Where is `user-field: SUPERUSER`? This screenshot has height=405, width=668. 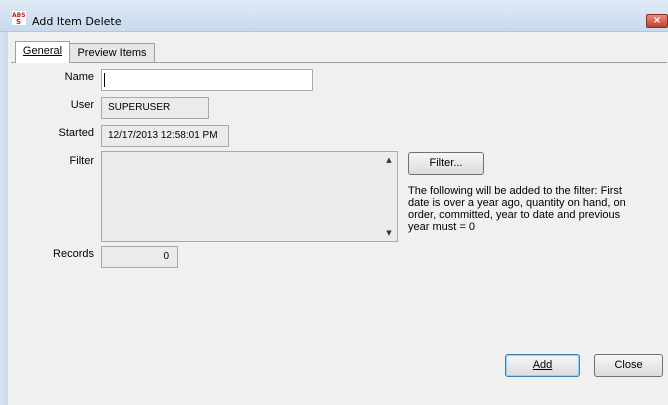 user-field: SUPERUSER is located at coordinates (155, 108).